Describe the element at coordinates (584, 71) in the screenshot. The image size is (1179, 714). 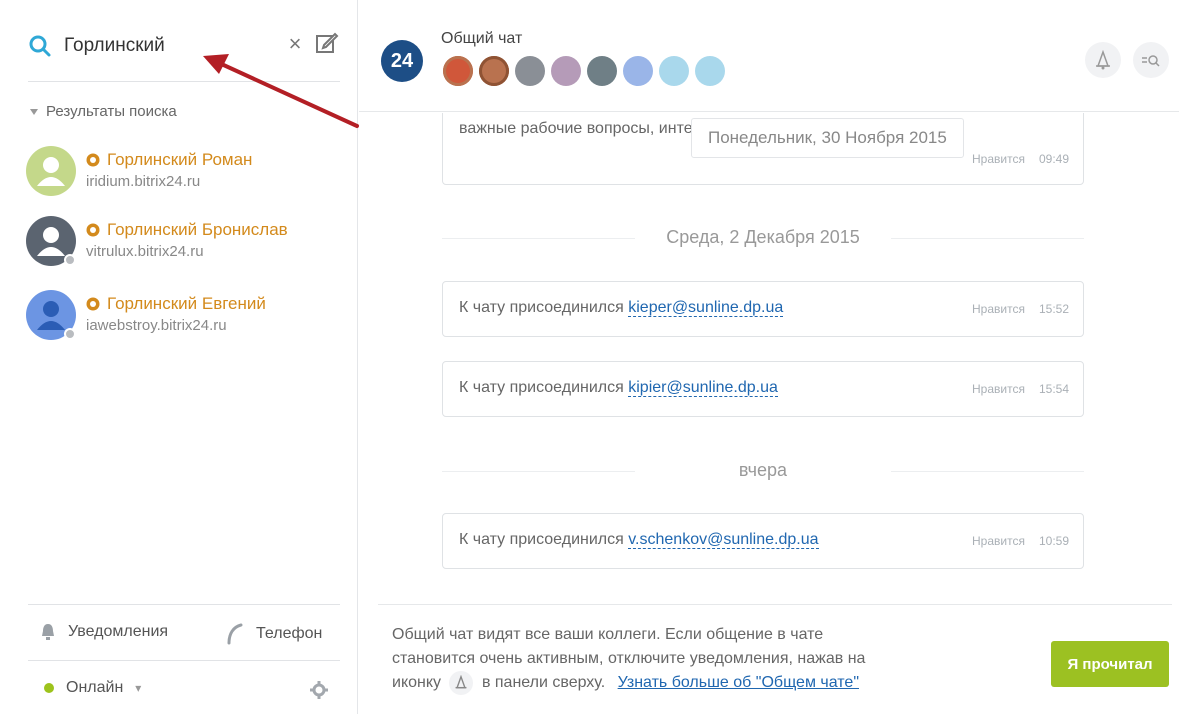
I see `chat-members` at that location.